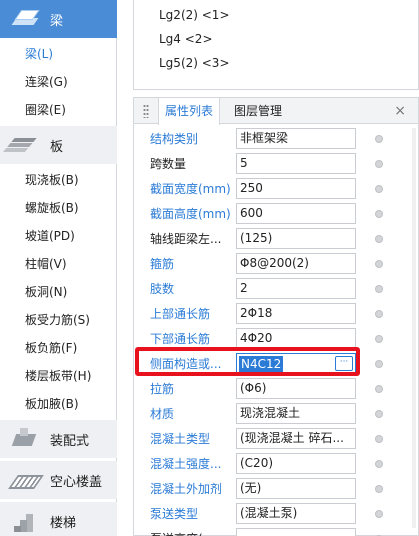 The height and width of the screenshot is (536, 419). Describe the element at coordinates (25, 439) in the screenshot. I see `prefab-icon` at that location.